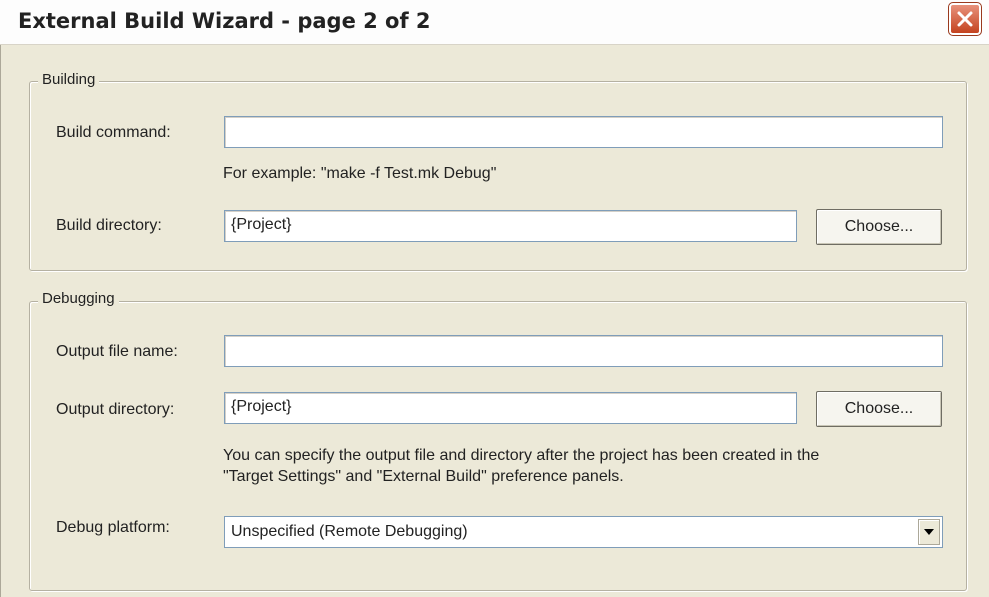 This screenshot has height=597, width=989. What do you see at coordinates (113, 527) in the screenshot?
I see `debug-platform-label: Debug platform:` at bounding box center [113, 527].